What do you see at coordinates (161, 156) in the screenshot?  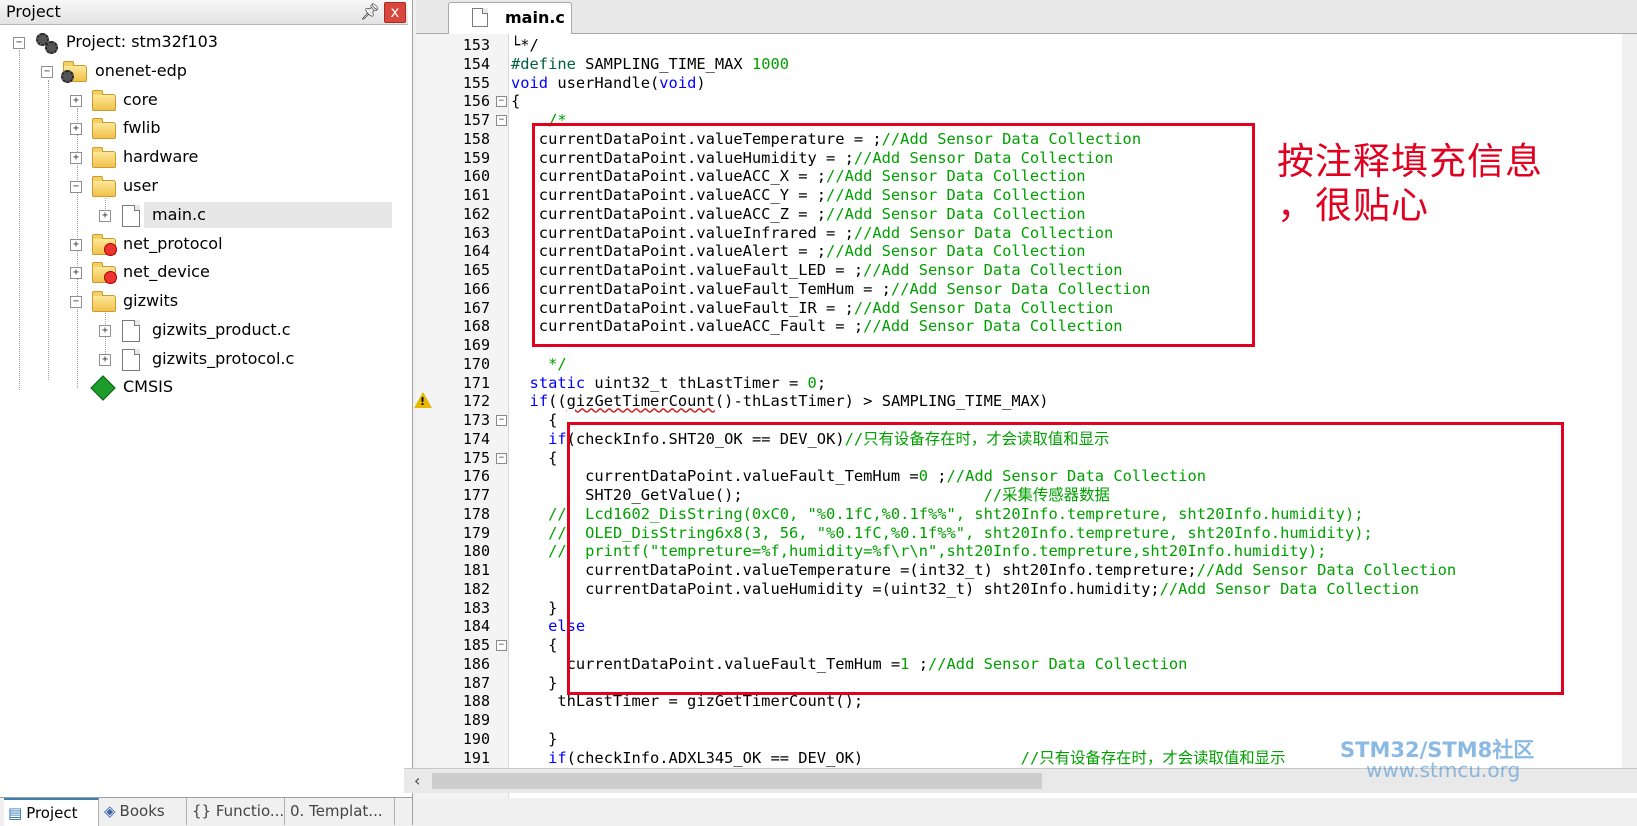 I see `tree-group-label: hardware` at bounding box center [161, 156].